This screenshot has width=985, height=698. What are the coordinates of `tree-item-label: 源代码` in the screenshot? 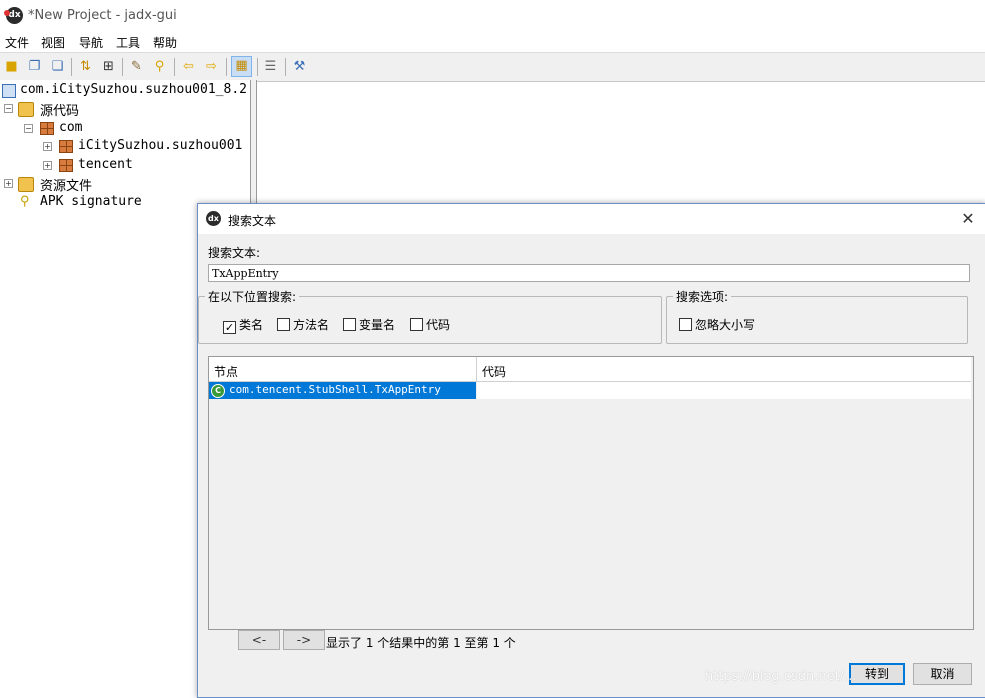 It's located at (60, 111).